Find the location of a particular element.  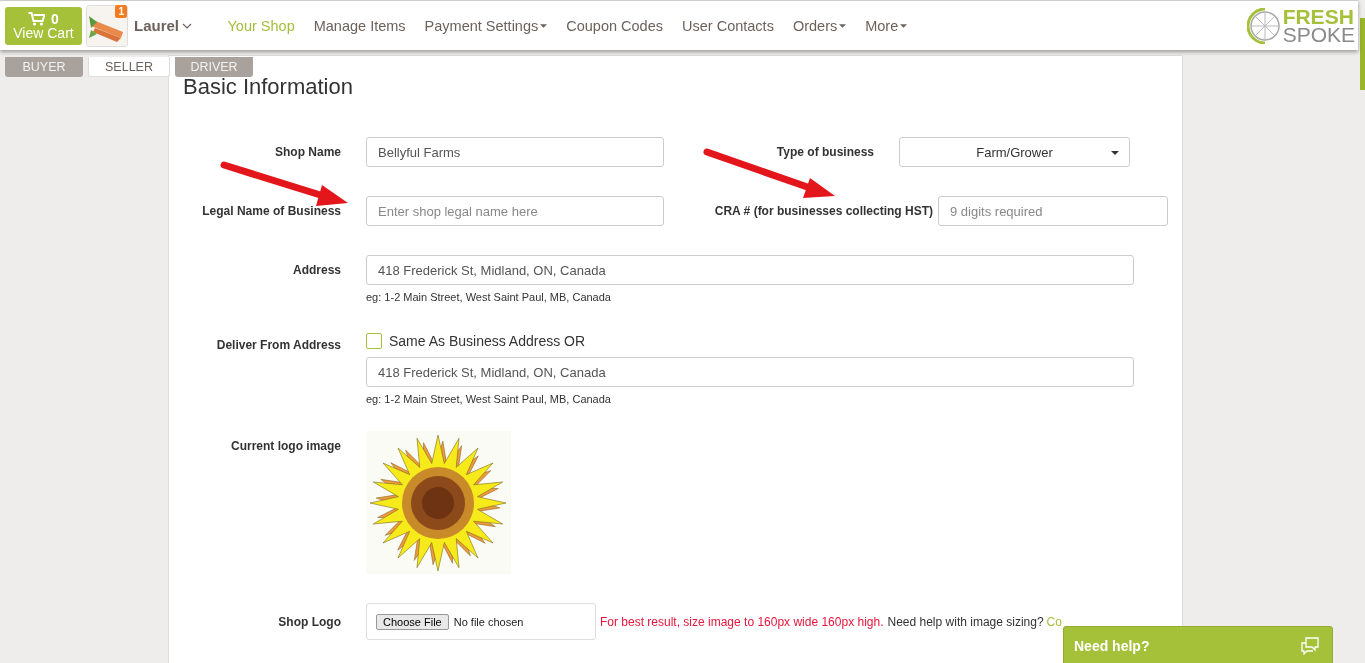

input-field: Bellyful Farms is located at coordinates (515, 152).